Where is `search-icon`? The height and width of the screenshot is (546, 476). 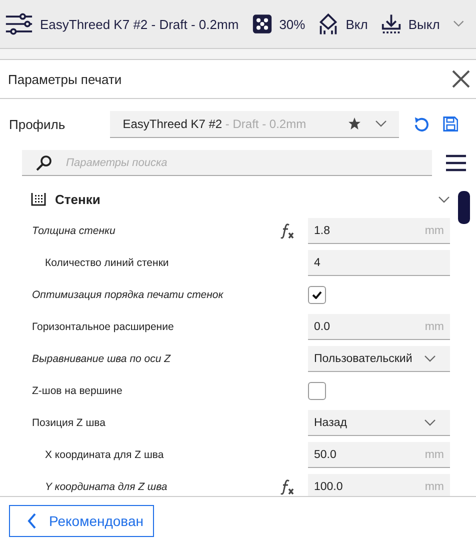 search-icon is located at coordinates (44, 163).